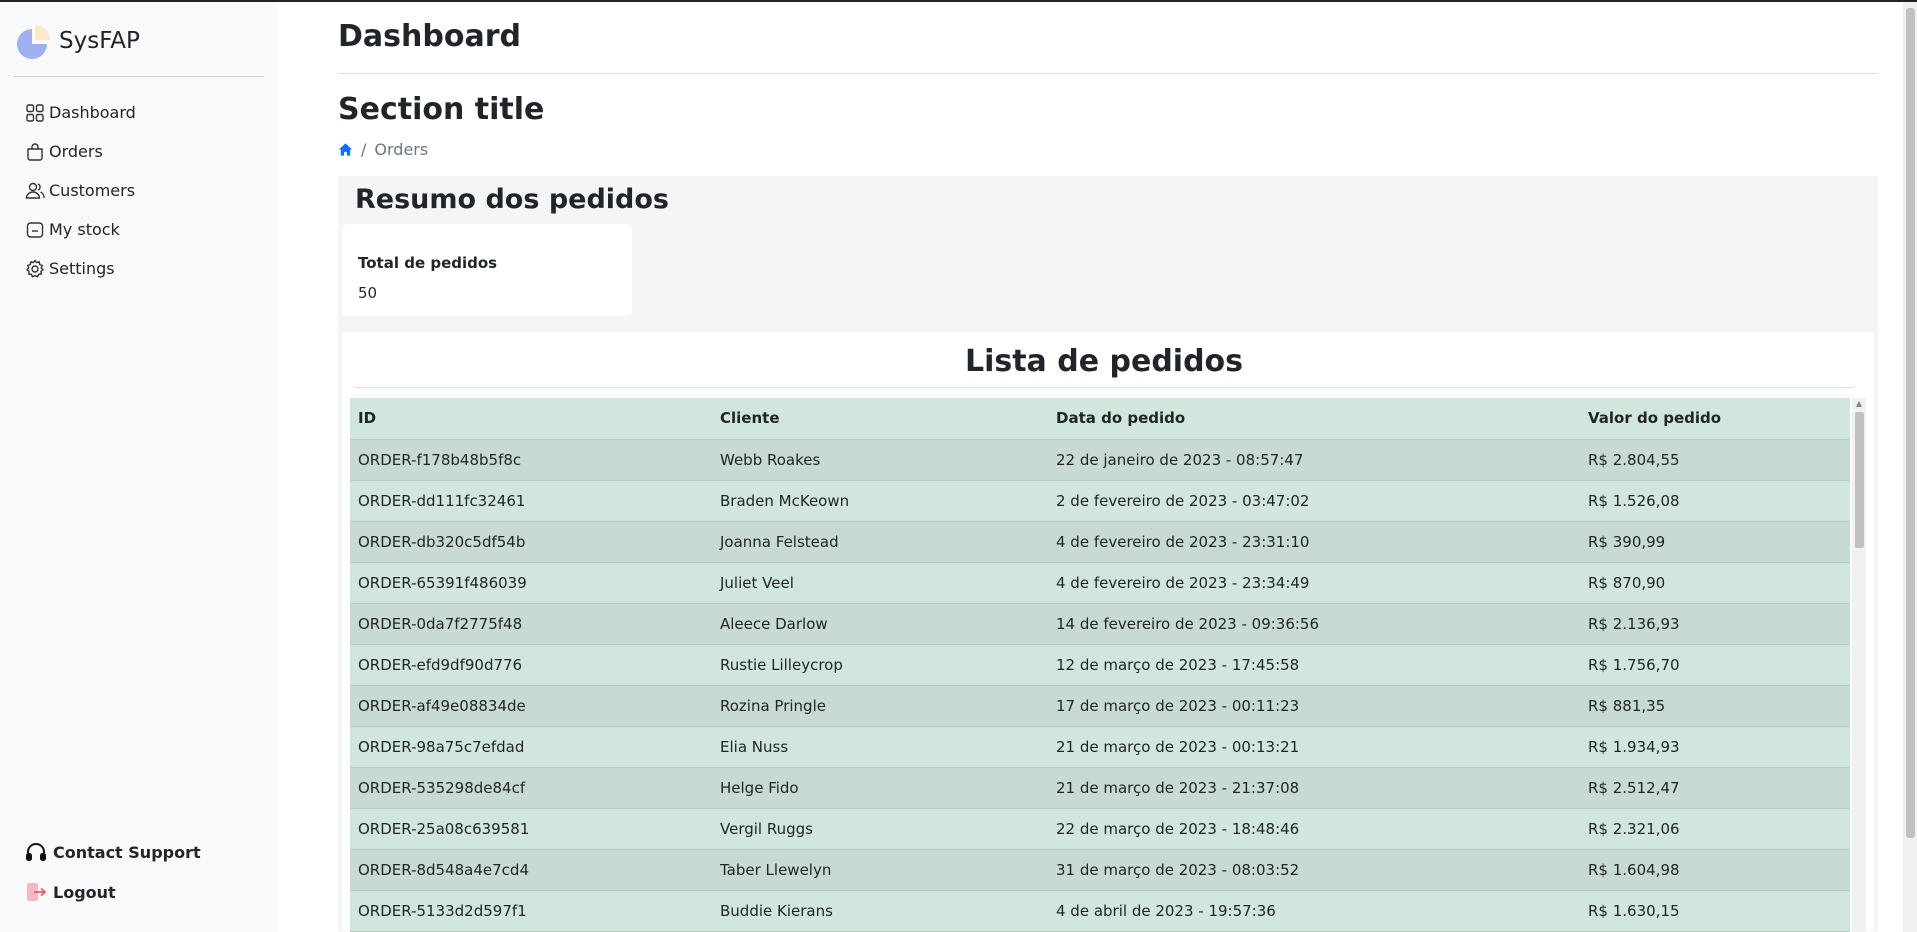  Describe the element at coordinates (138, 268) in the screenshot. I see `sidebar-item-settings: Settings` at that location.